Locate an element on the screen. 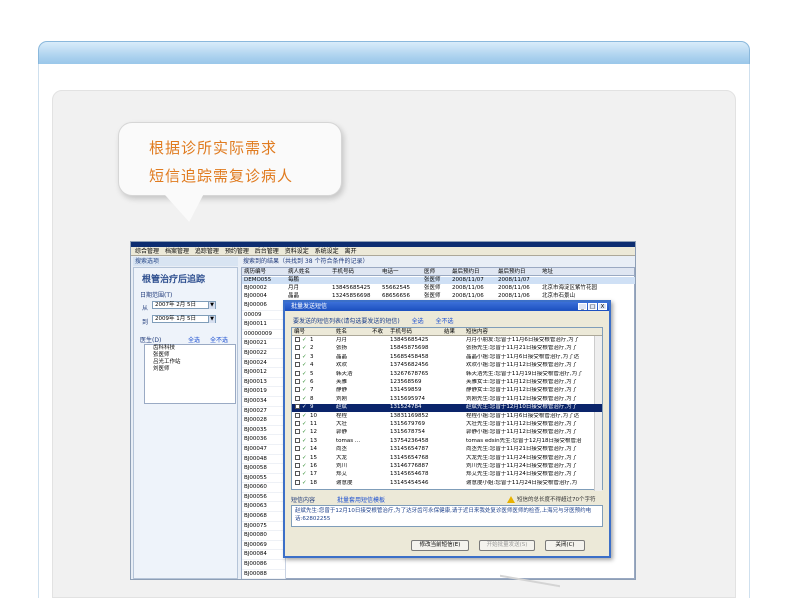 Image resolution: width=800 pixels, height=603 pixels. close-button: 关闭(C) is located at coordinates (565, 545).